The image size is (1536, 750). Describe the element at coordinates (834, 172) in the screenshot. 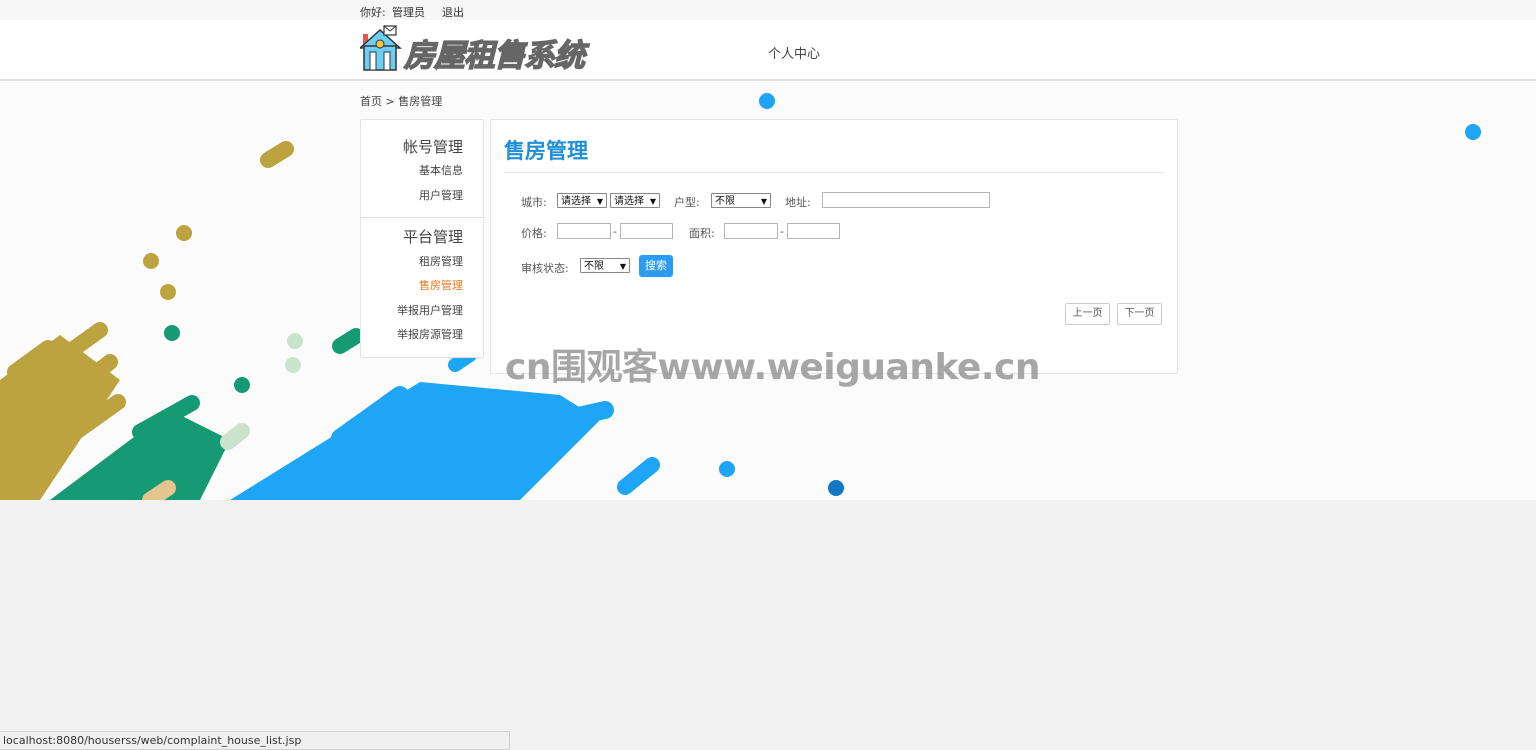

I see `title-divider` at that location.